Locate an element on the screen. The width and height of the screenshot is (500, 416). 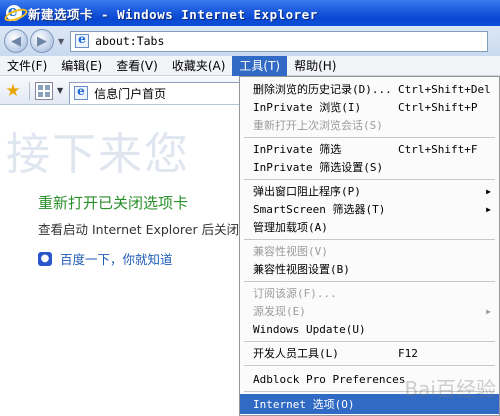
menu-reopen-session: 重新打开上次浏览会话(S) is located at coordinates (369, 125).